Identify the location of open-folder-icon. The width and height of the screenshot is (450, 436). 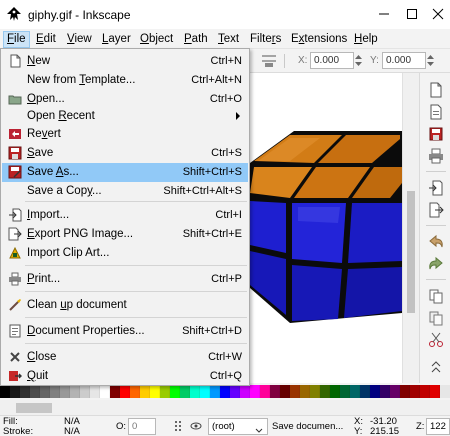
(436, 112).